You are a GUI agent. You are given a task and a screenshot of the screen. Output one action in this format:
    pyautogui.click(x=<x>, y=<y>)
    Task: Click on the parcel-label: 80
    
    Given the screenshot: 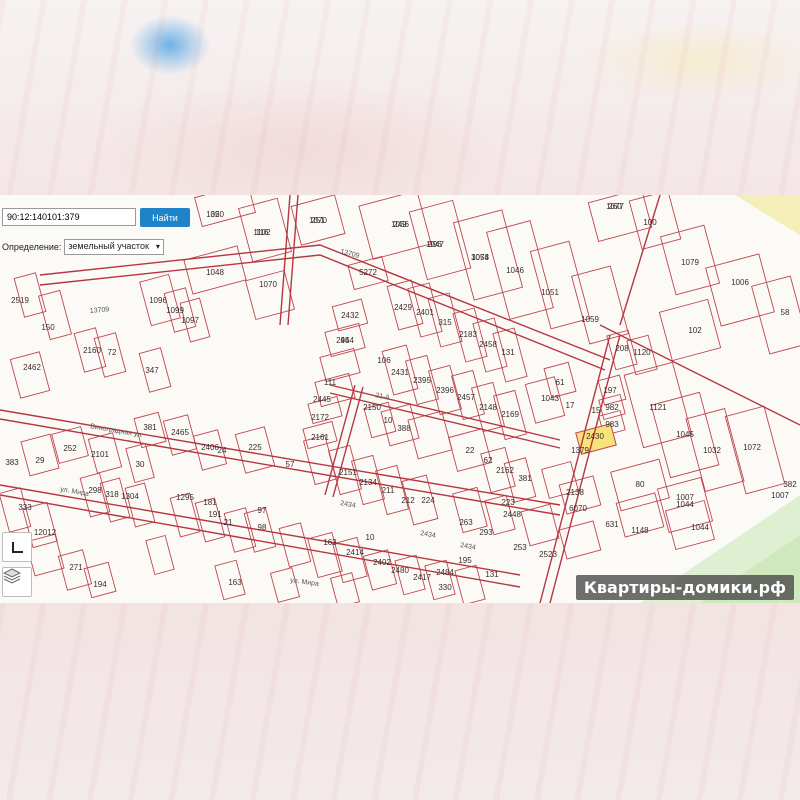 What is the action you would take?
    pyautogui.click(x=640, y=484)
    